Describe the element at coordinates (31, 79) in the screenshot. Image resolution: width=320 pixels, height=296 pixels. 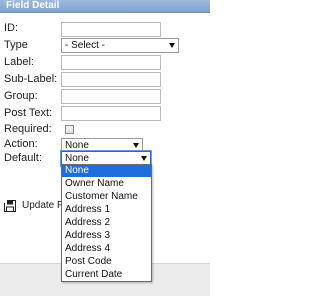
I see `sublabel-label: Sub-Label:` at that location.